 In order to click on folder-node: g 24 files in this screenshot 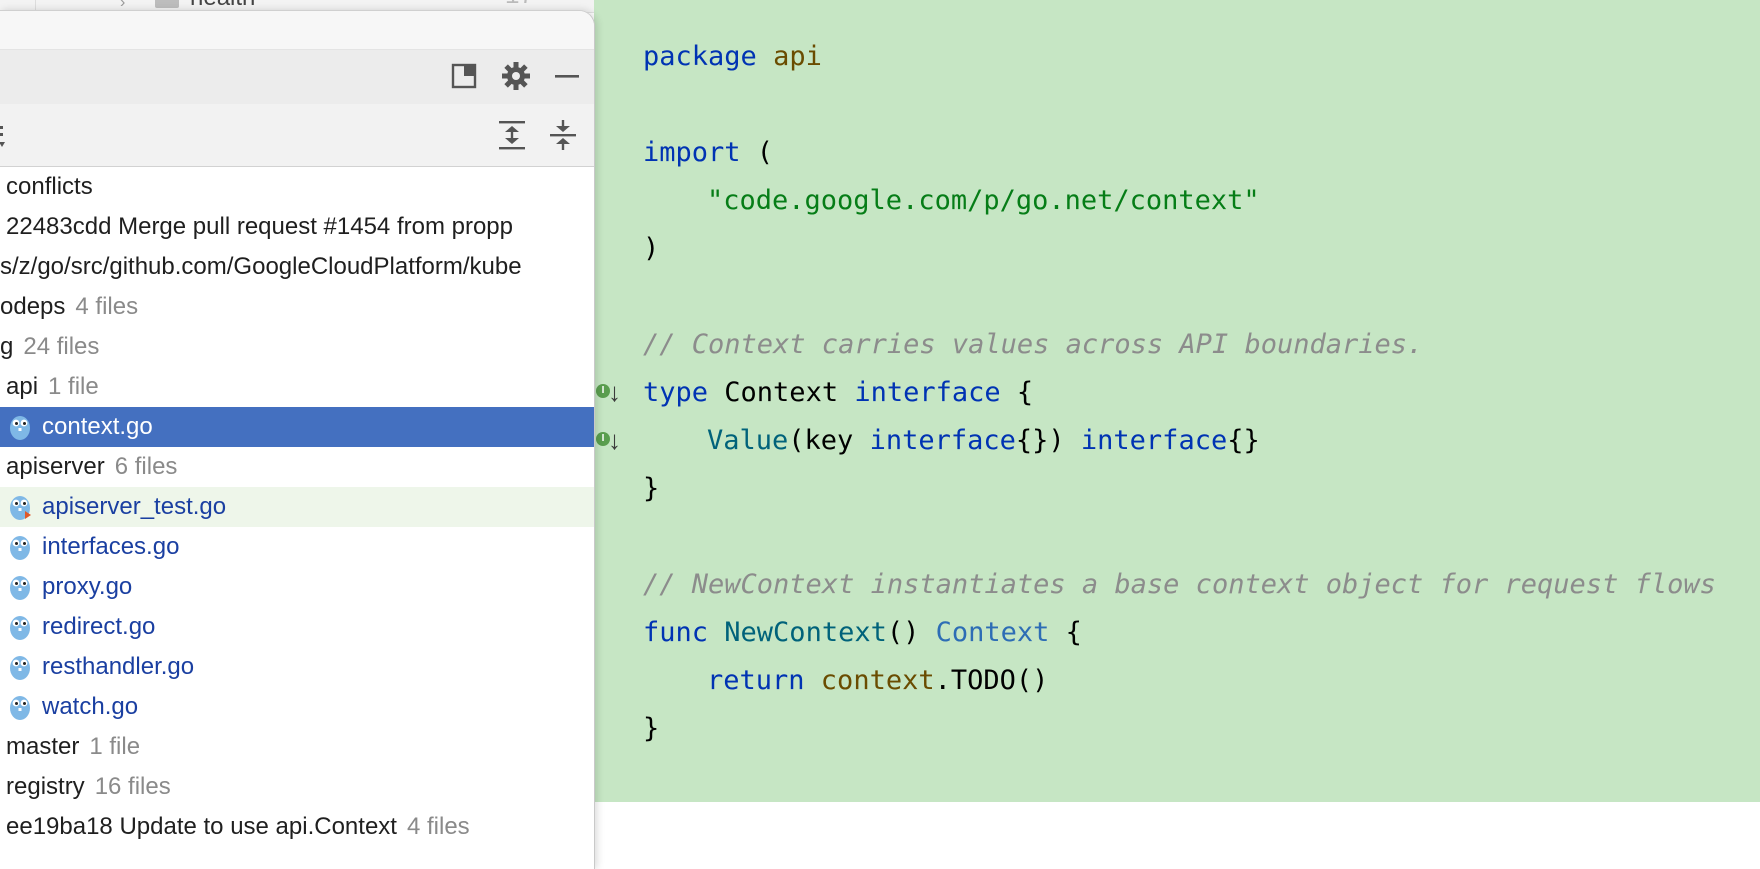, I will do `click(297, 347)`.